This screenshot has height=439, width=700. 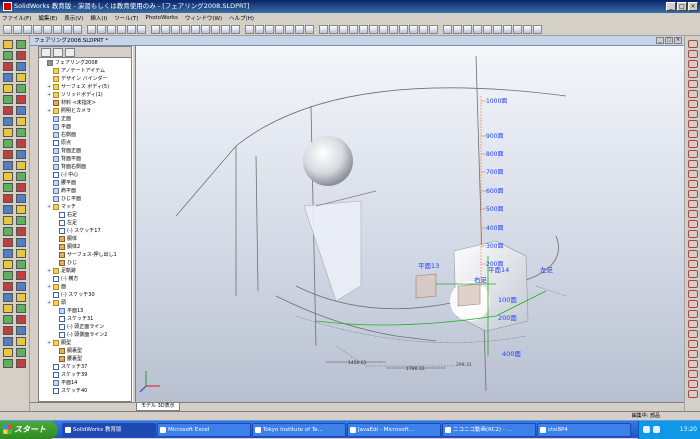 What do you see at coordinates (678, 40) in the screenshot?
I see `doc-close-button: ×` at bounding box center [678, 40].